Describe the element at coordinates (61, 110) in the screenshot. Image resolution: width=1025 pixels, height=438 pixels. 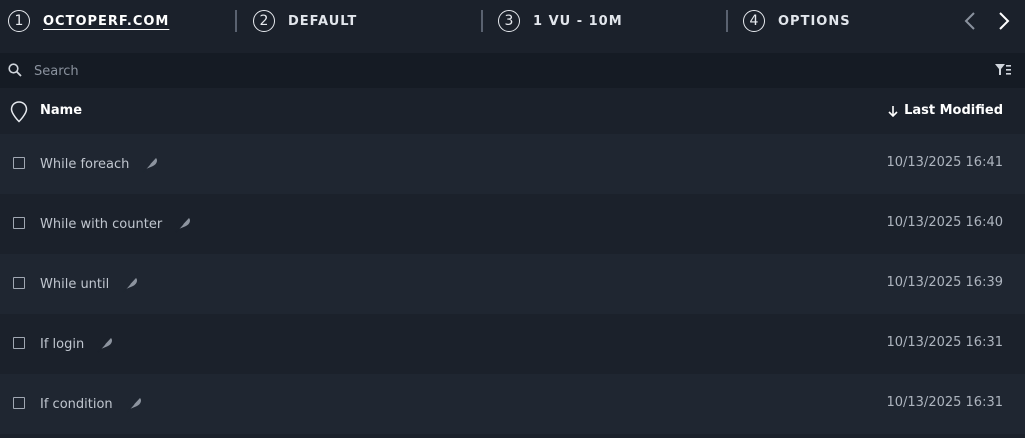
I see `column-header-name: Name` at that location.